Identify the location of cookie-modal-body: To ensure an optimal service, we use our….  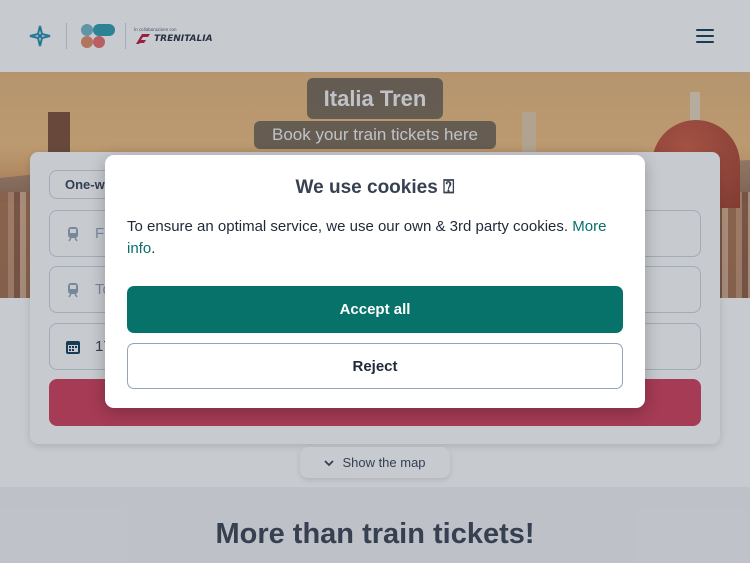
(348, 226).